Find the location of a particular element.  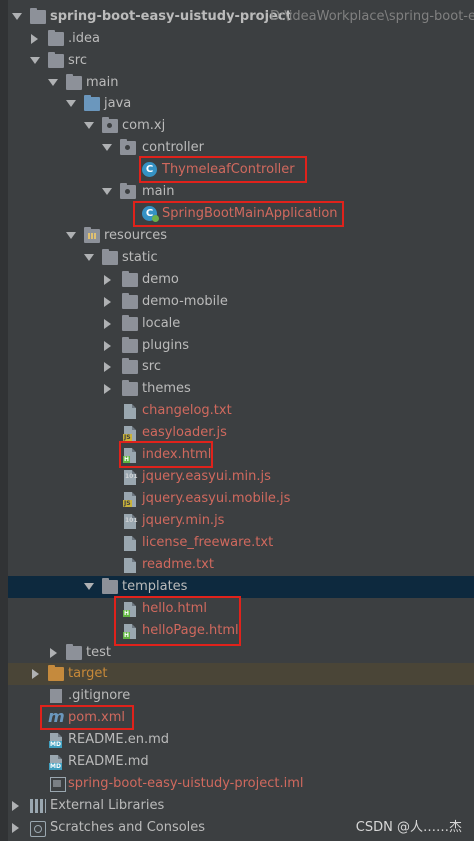

tree-label: demo-mobile is located at coordinates (185, 301).